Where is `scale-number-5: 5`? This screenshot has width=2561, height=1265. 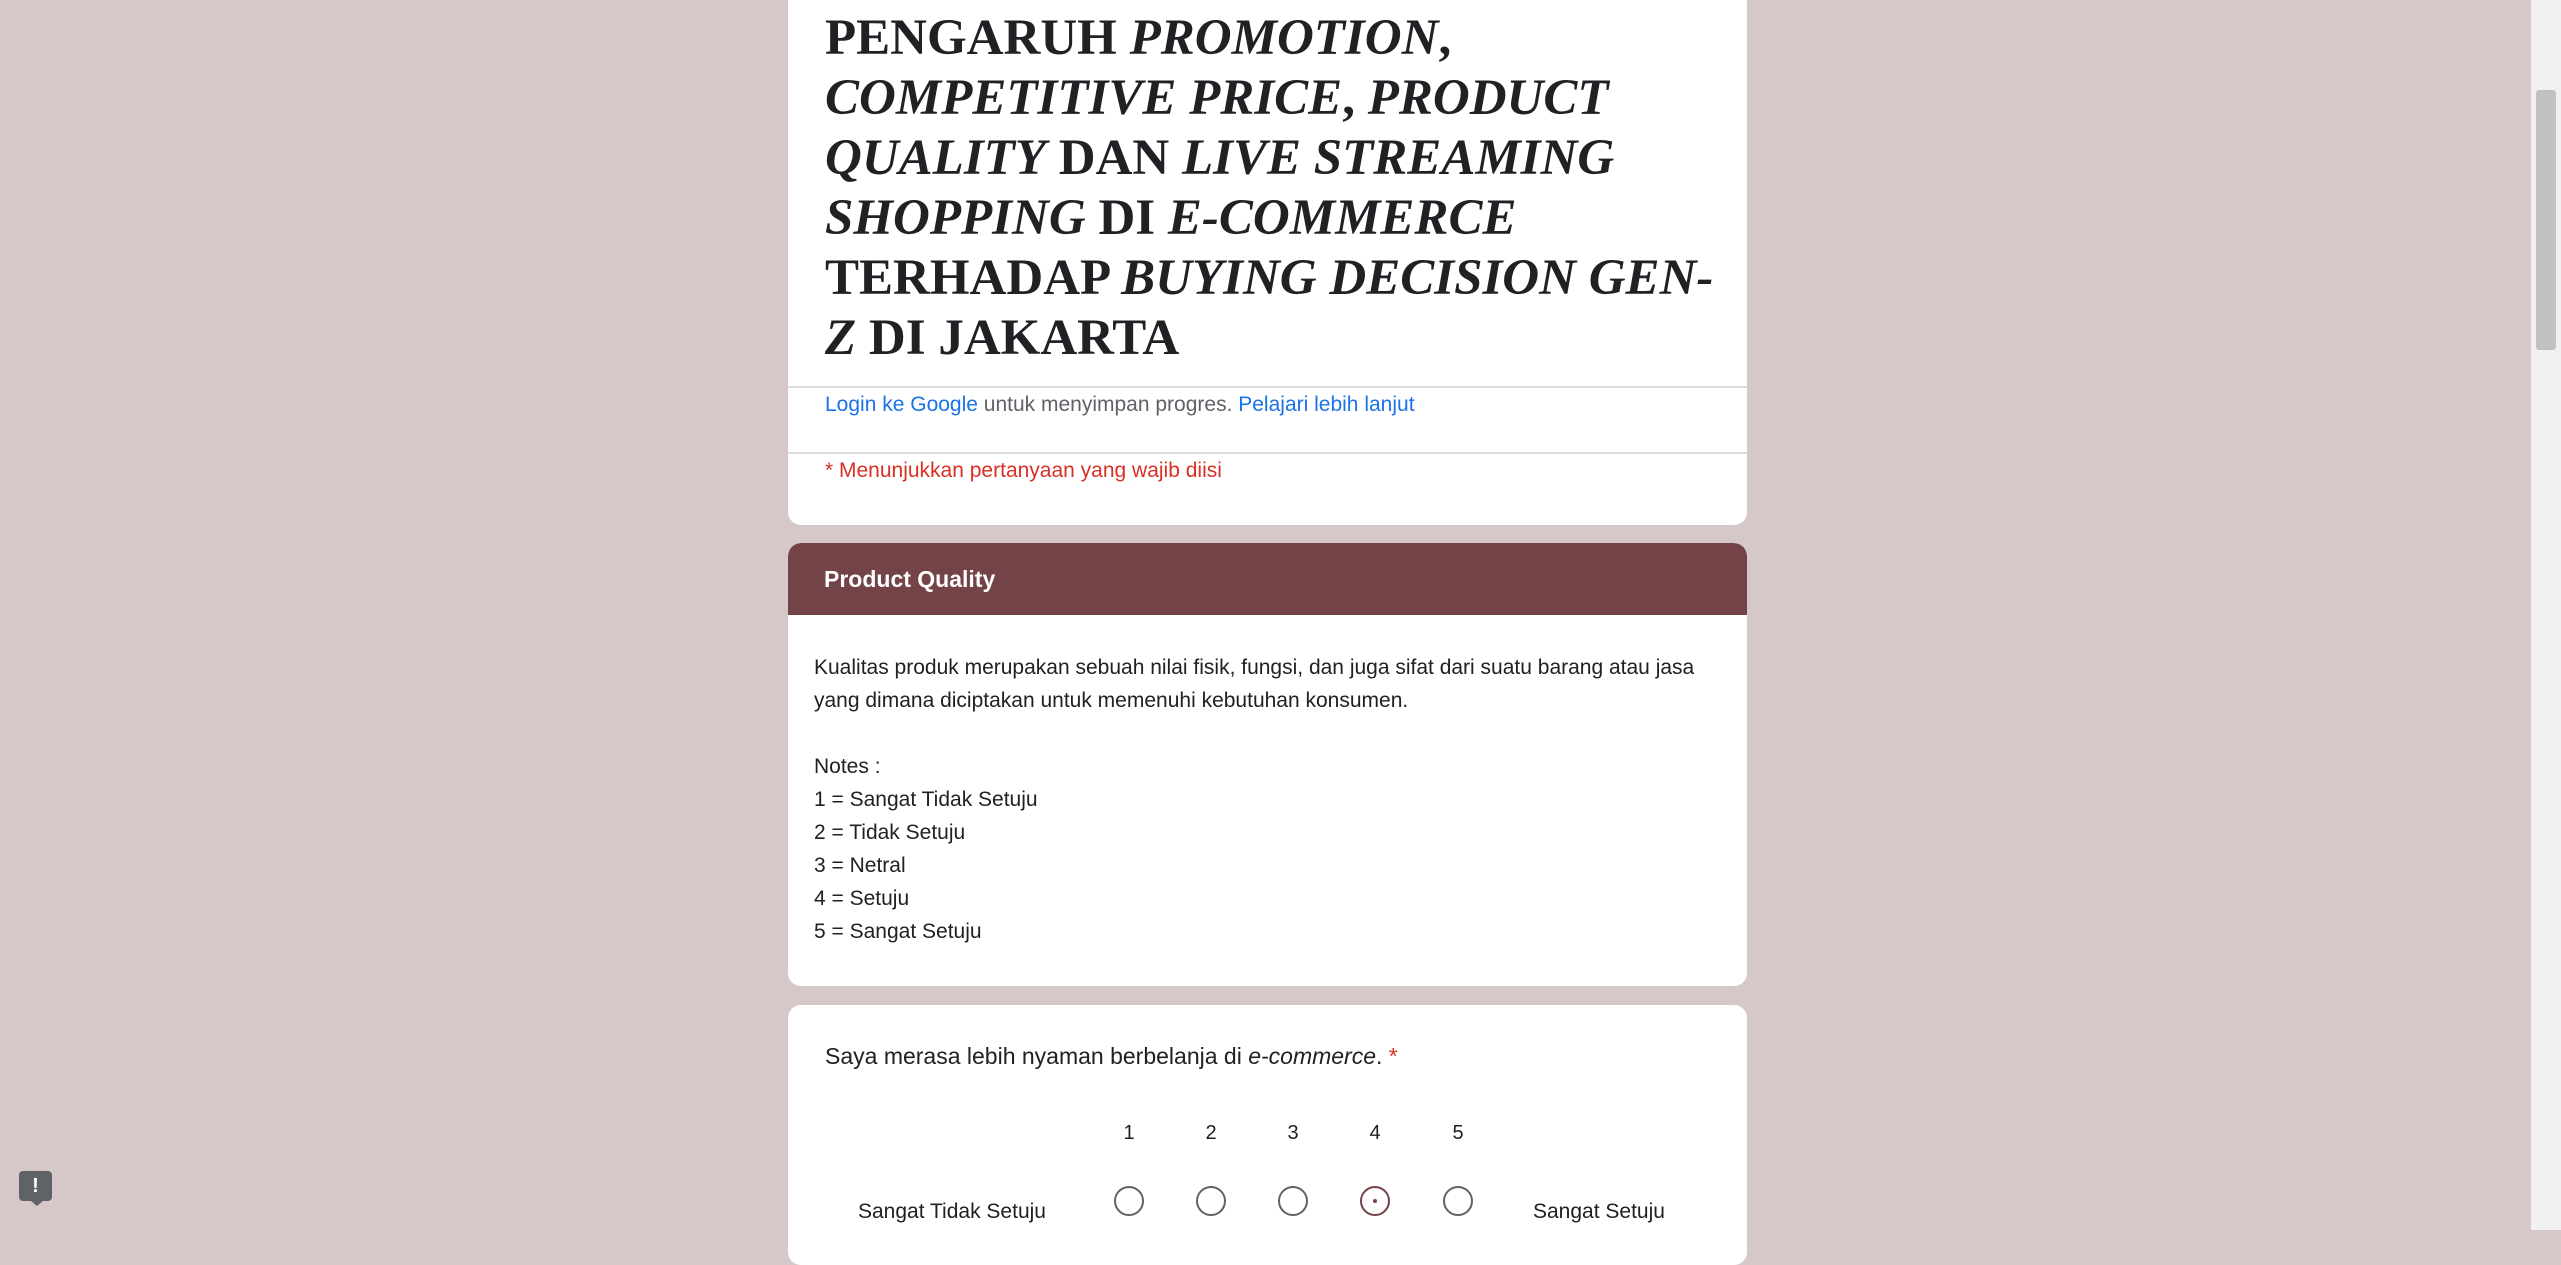 scale-number-5: 5 is located at coordinates (1458, 1133).